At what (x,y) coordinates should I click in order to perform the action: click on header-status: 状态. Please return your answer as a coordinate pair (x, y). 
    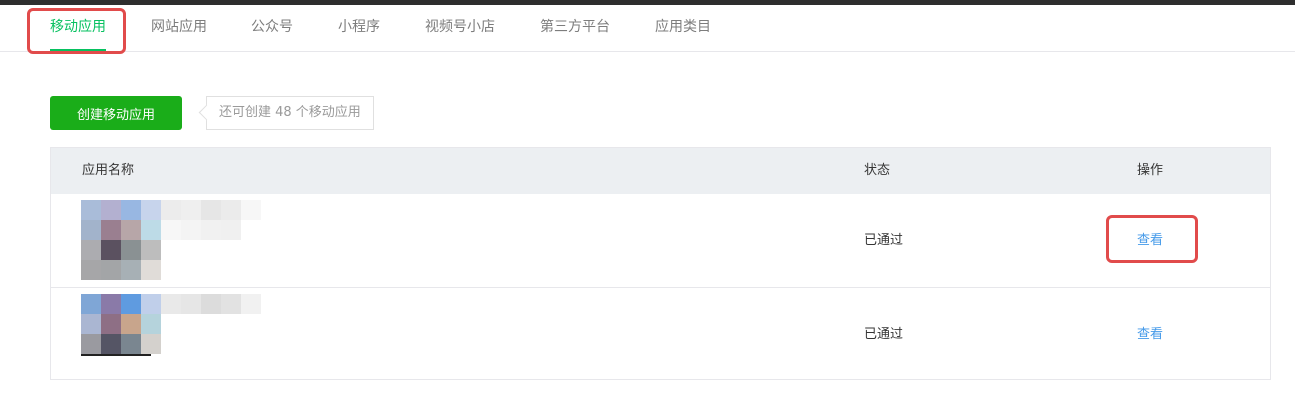
    Looking at the image, I should click on (877, 170).